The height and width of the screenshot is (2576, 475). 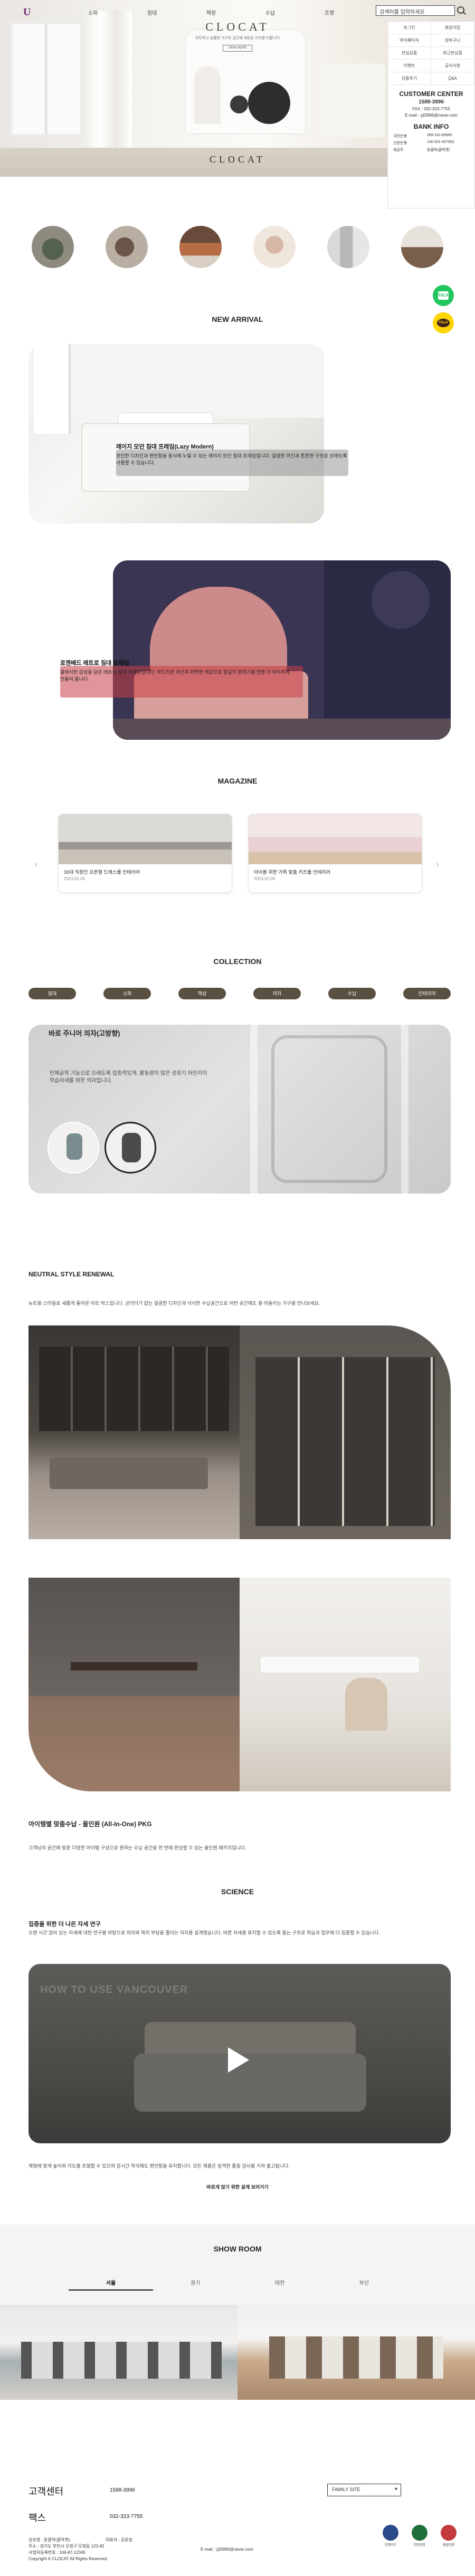 I want to click on magazine-card-title: 아이를 위한 가족 맞춤 키즈룸 인테리어, so click(x=292, y=872).